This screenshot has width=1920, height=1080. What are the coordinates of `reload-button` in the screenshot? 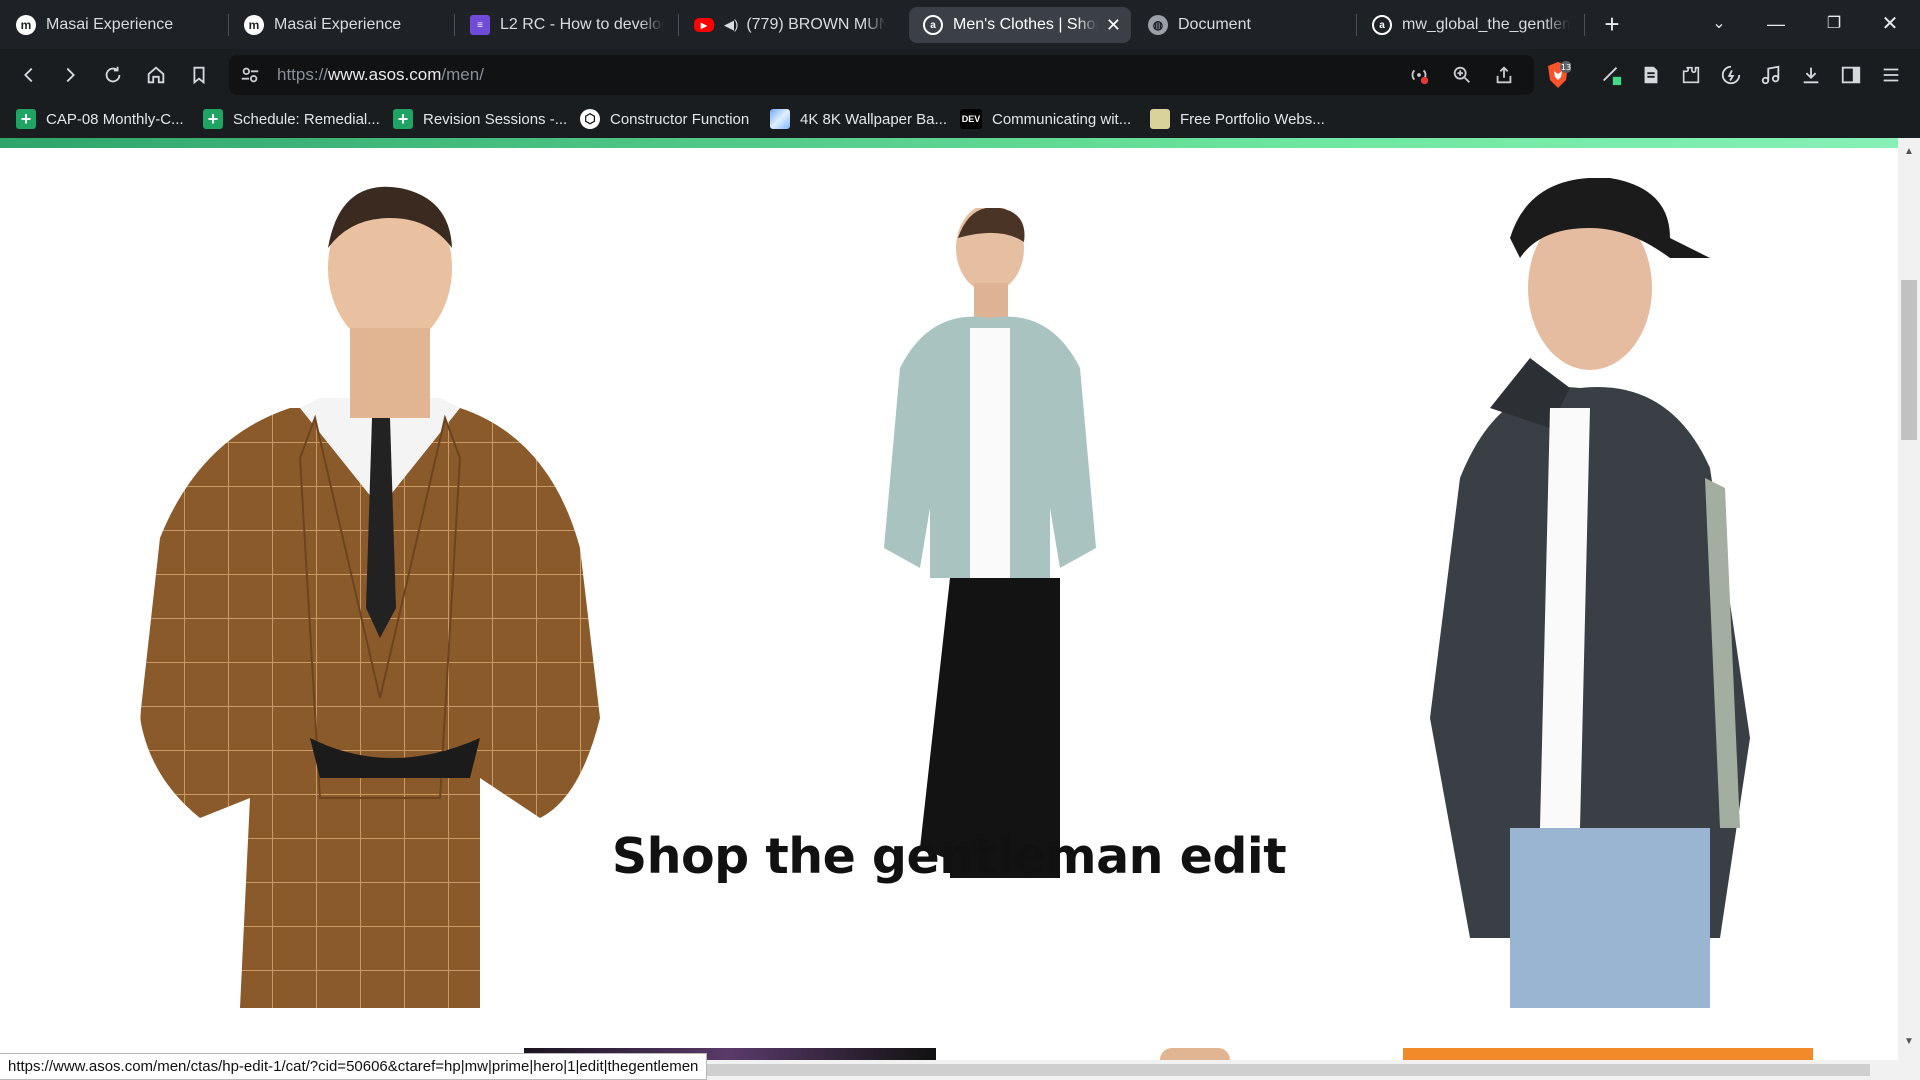 It's located at (113, 75).